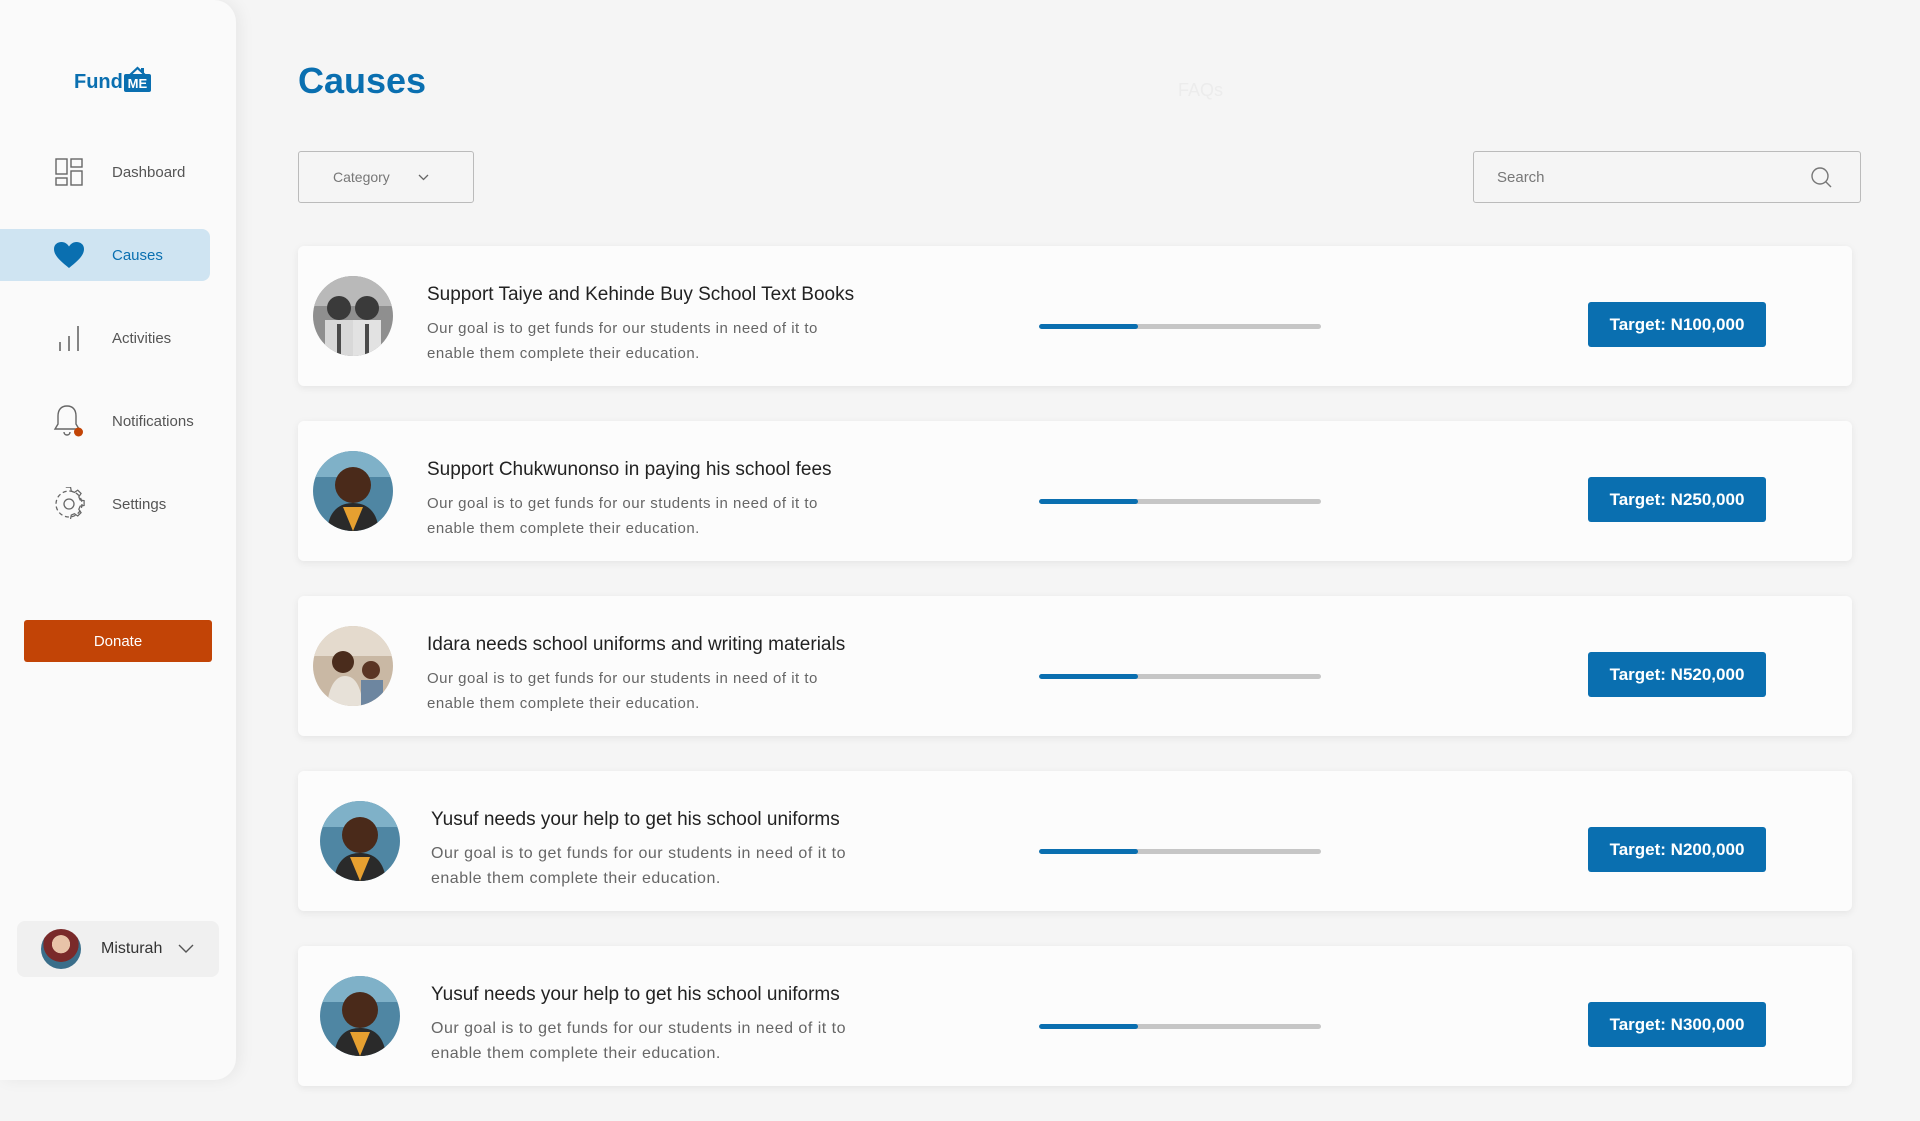  I want to click on sidebar-item-label: Activities, so click(142, 338).